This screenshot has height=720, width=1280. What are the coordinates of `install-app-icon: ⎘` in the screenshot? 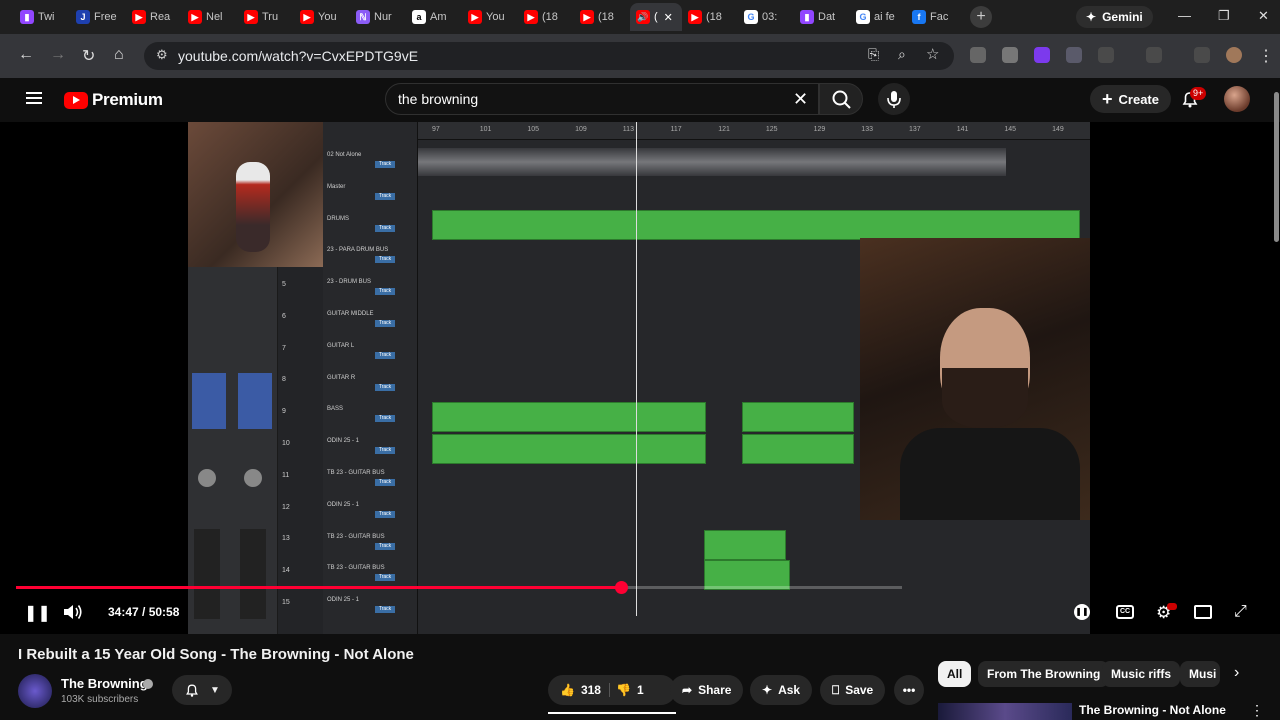 It's located at (873, 54).